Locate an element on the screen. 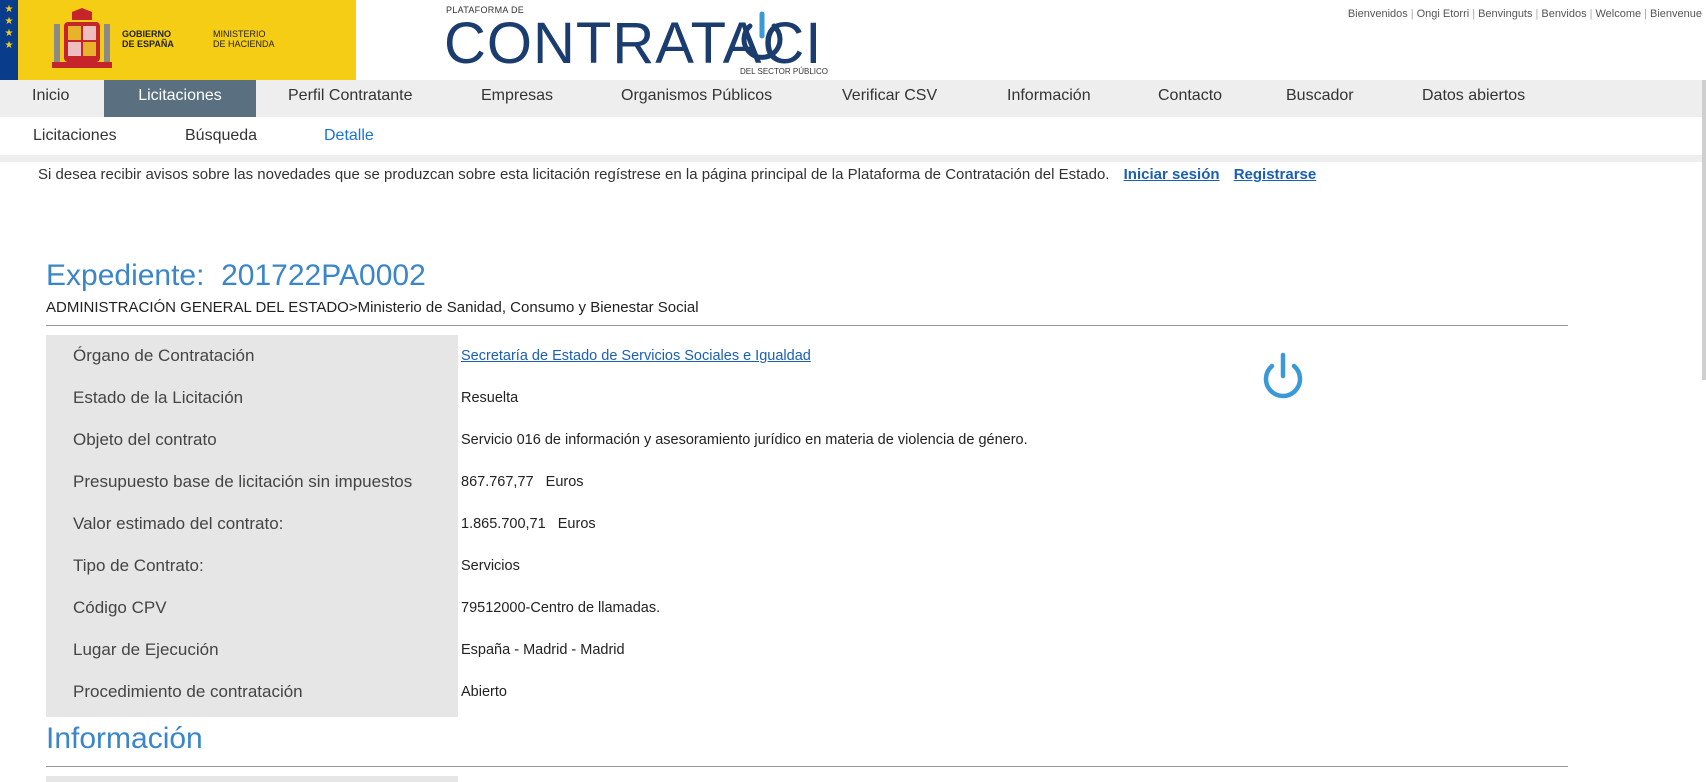 This screenshot has width=1706, height=782. detail-label: Lugar de Ejecución is located at coordinates (146, 649).